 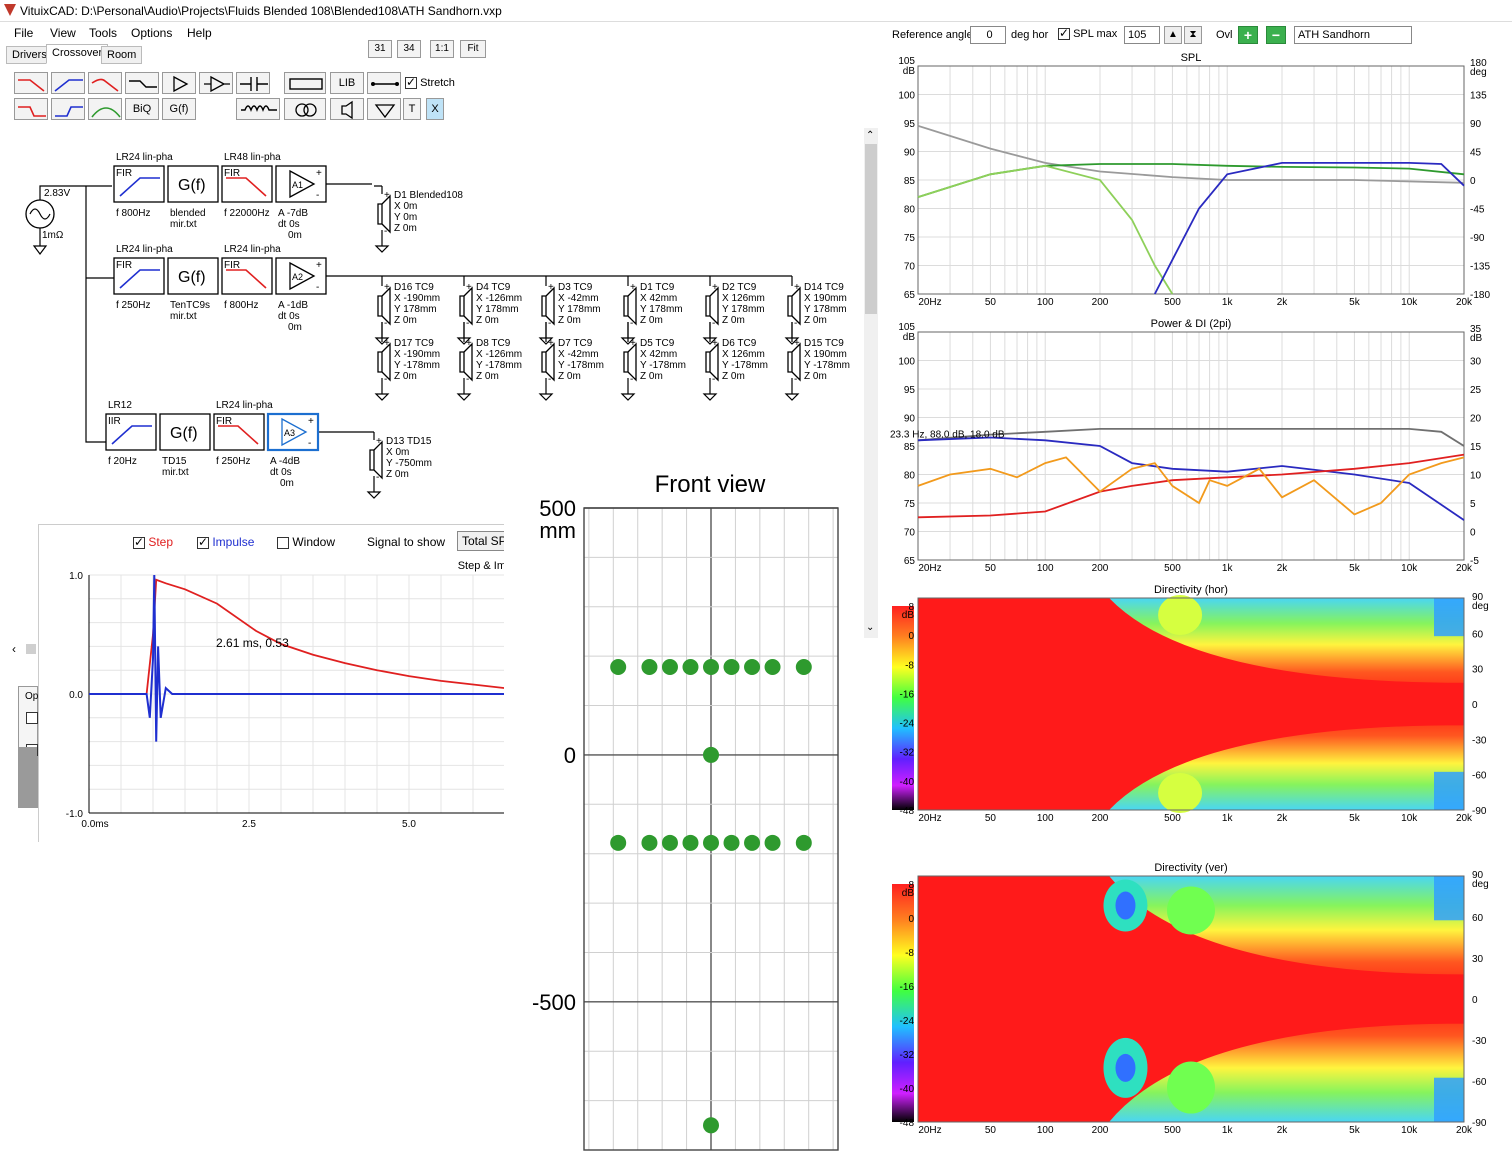 What do you see at coordinates (252, 157) in the screenshot?
I see `filter-title: LR48 lin-pha` at bounding box center [252, 157].